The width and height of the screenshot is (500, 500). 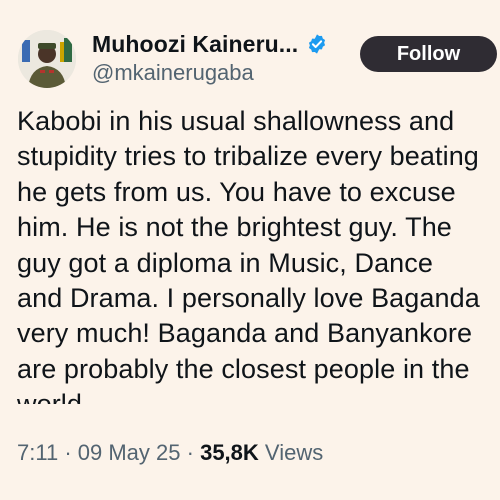 I want to click on tweet-line: Kabobi in his usual shallowness and, so click(x=236, y=121).